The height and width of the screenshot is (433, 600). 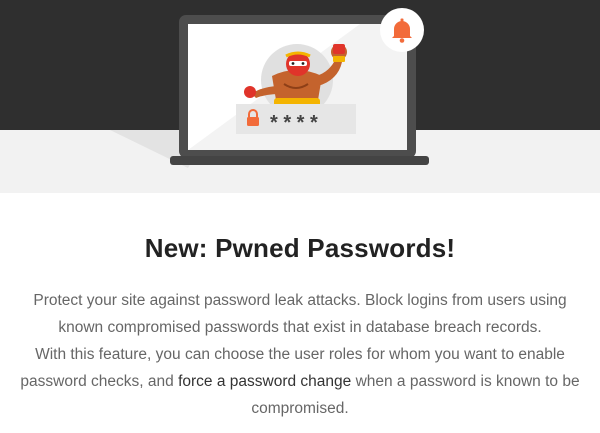 I want to click on laptop-base, so click(x=299, y=160).